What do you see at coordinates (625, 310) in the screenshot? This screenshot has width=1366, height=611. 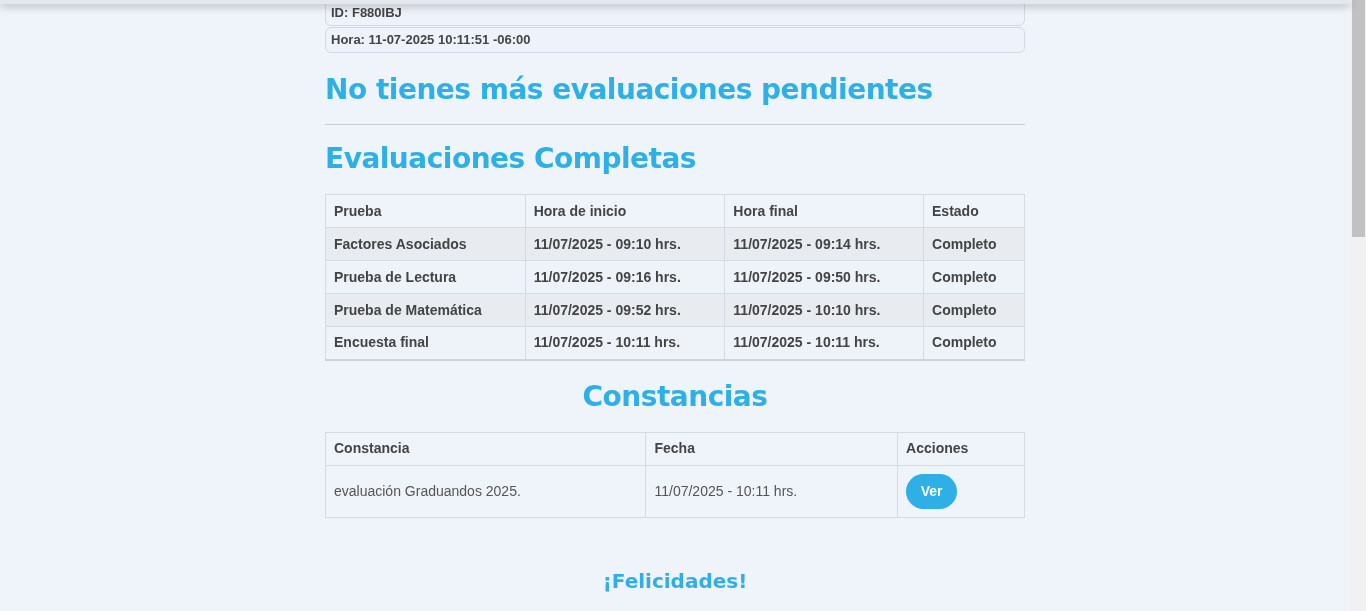 I see `table-cell: 11/07/2025 - 09:52 hrs.` at bounding box center [625, 310].